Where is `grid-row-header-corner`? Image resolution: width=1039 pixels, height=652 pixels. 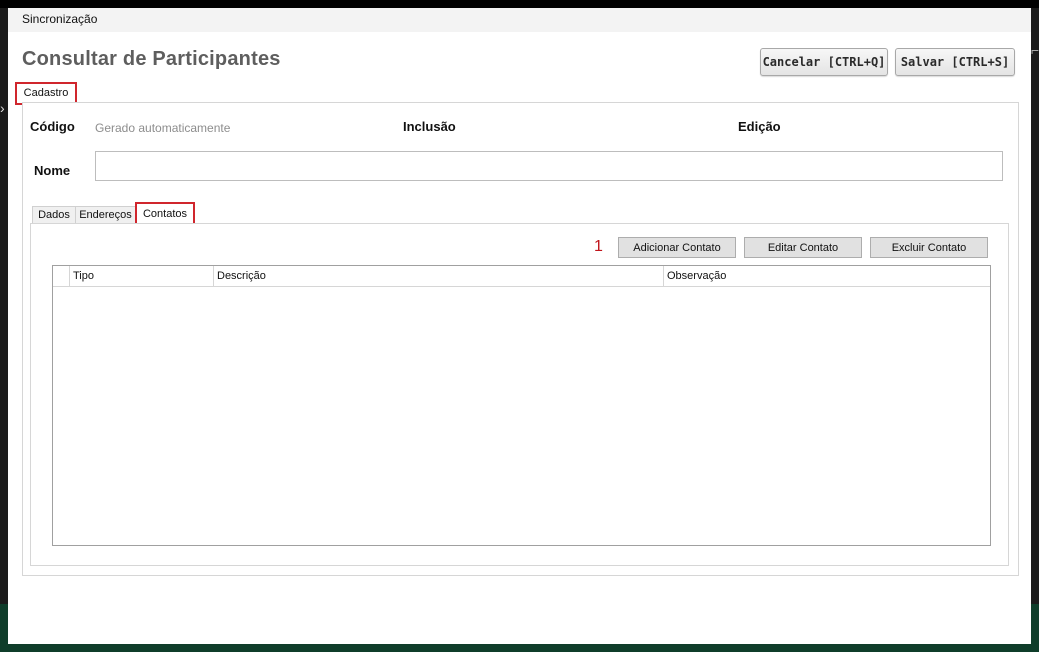
grid-row-header-corner is located at coordinates (61, 276).